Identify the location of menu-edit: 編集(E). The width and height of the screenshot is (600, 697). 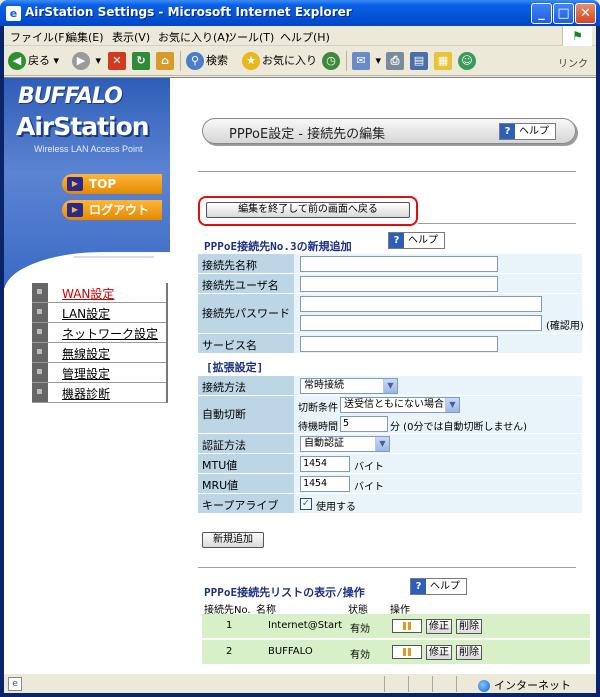
(85, 37).